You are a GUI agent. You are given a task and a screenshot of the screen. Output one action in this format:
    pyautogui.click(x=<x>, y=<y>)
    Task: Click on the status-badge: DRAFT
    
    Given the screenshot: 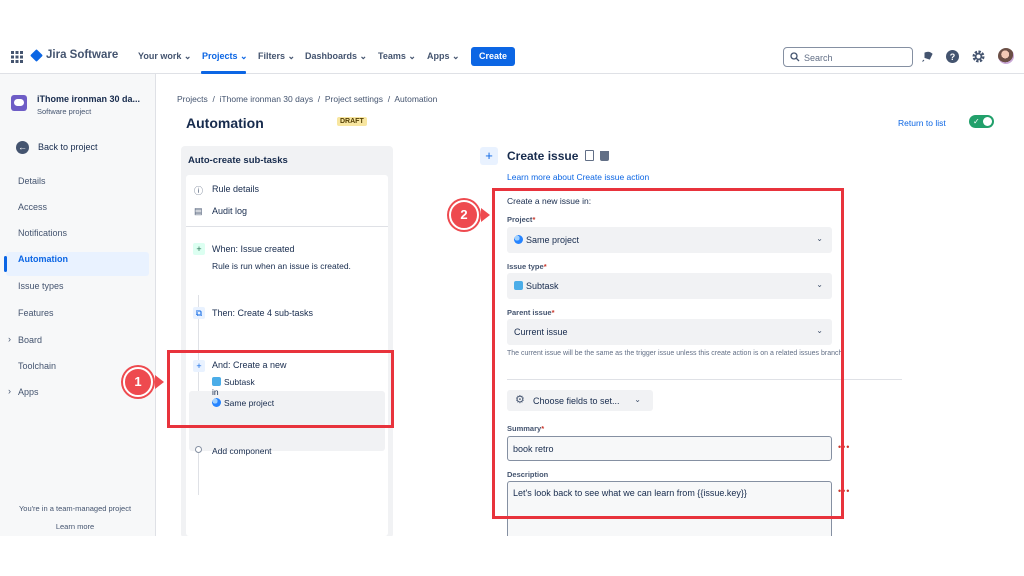 What is the action you would take?
    pyautogui.click(x=352, y=121)
    